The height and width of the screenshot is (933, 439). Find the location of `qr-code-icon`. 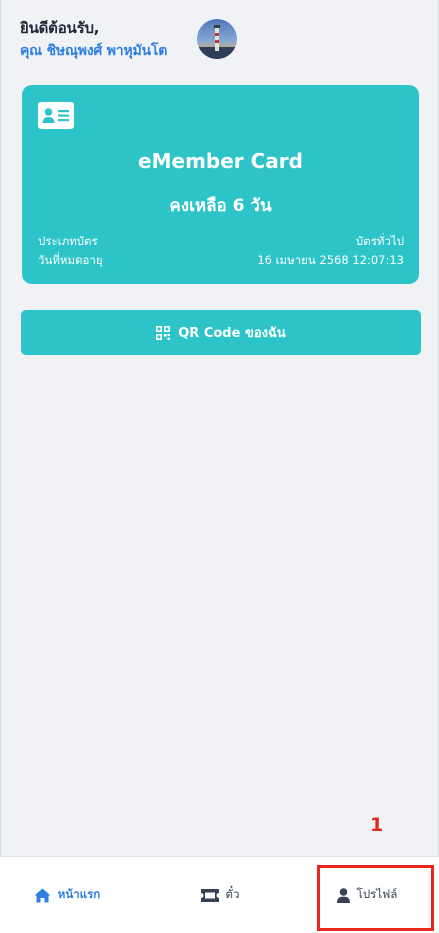

qr-code-icon is located at coordinates (163, 332).